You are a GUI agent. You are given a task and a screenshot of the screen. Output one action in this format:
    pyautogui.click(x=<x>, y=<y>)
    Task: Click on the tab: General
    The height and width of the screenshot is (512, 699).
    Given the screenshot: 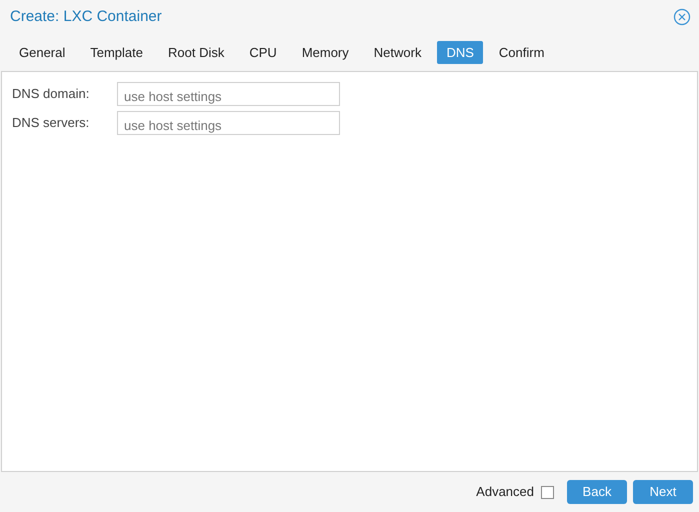 What is the action you would take?
    pyautogui.click(x=42, y=52)
    